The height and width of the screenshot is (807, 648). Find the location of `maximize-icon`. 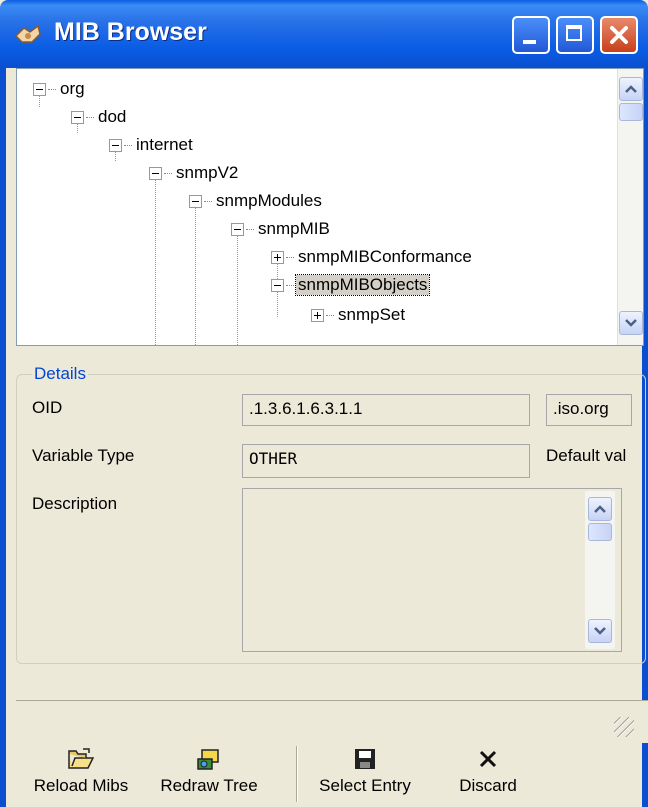

maximize-icon is located at coordinates (574, 33).